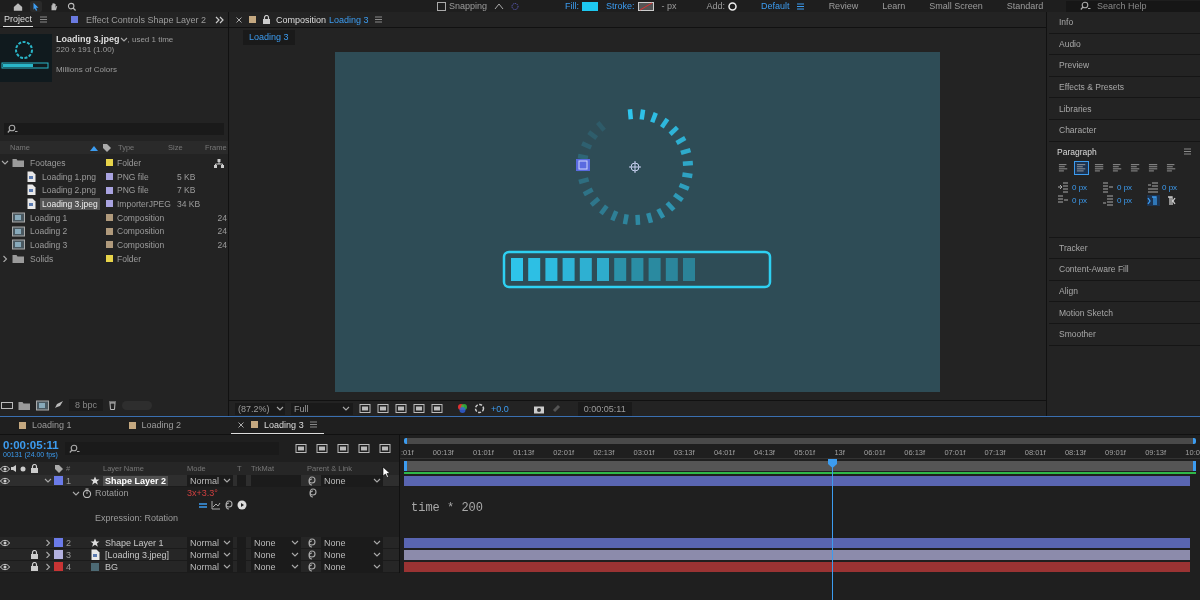  What do you see at coordinates (18, 19) in the screenshot?
I see `panel-tab: Project` at bounding box center [18, 19].